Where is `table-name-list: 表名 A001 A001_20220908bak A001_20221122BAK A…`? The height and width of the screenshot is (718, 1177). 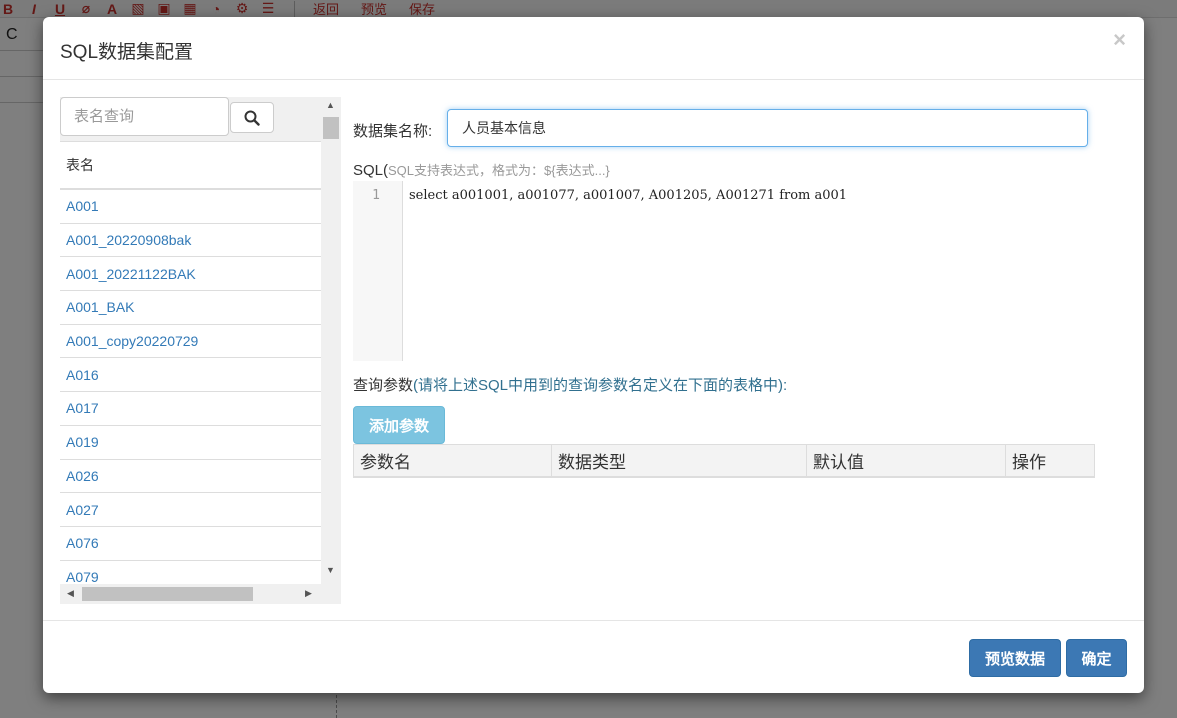
table-name-list: 表名 A001 A001_20220908bak A001_20221122BAK A… is located at coordinates (190, 362).